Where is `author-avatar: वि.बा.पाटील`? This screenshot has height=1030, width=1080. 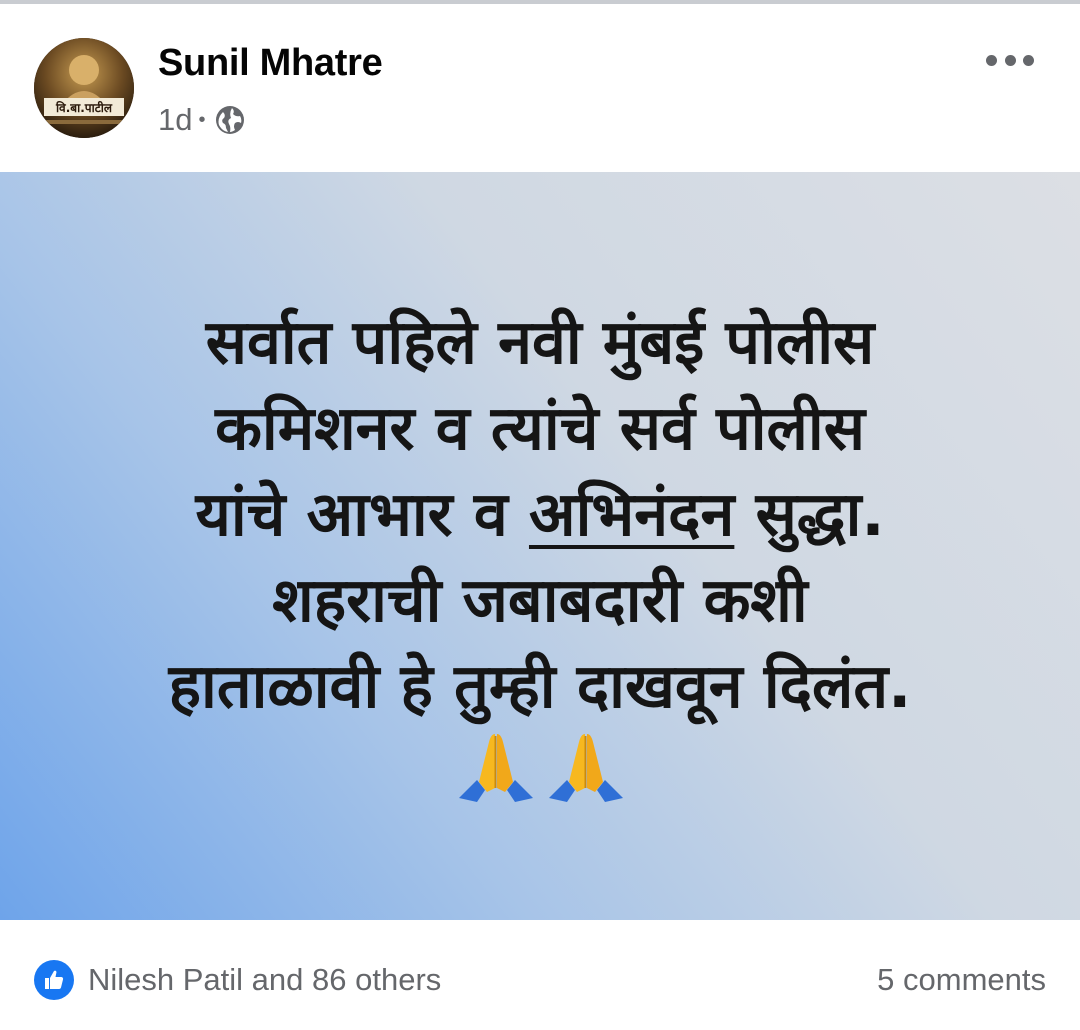
author-avatar: वि.बा.पाटील is located at coordinates (84, 88).